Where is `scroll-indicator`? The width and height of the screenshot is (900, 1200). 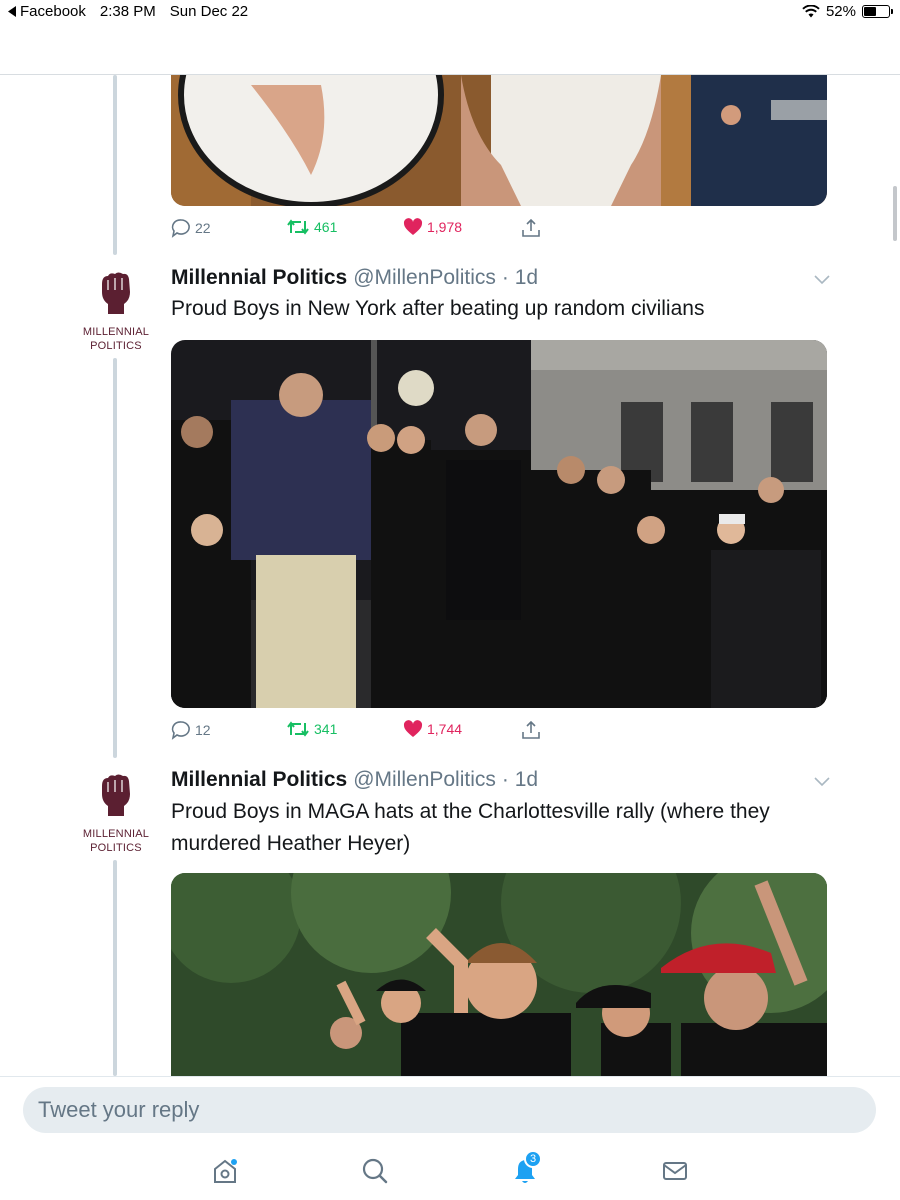 scroll-indicator is located at coordinates (895, 213).